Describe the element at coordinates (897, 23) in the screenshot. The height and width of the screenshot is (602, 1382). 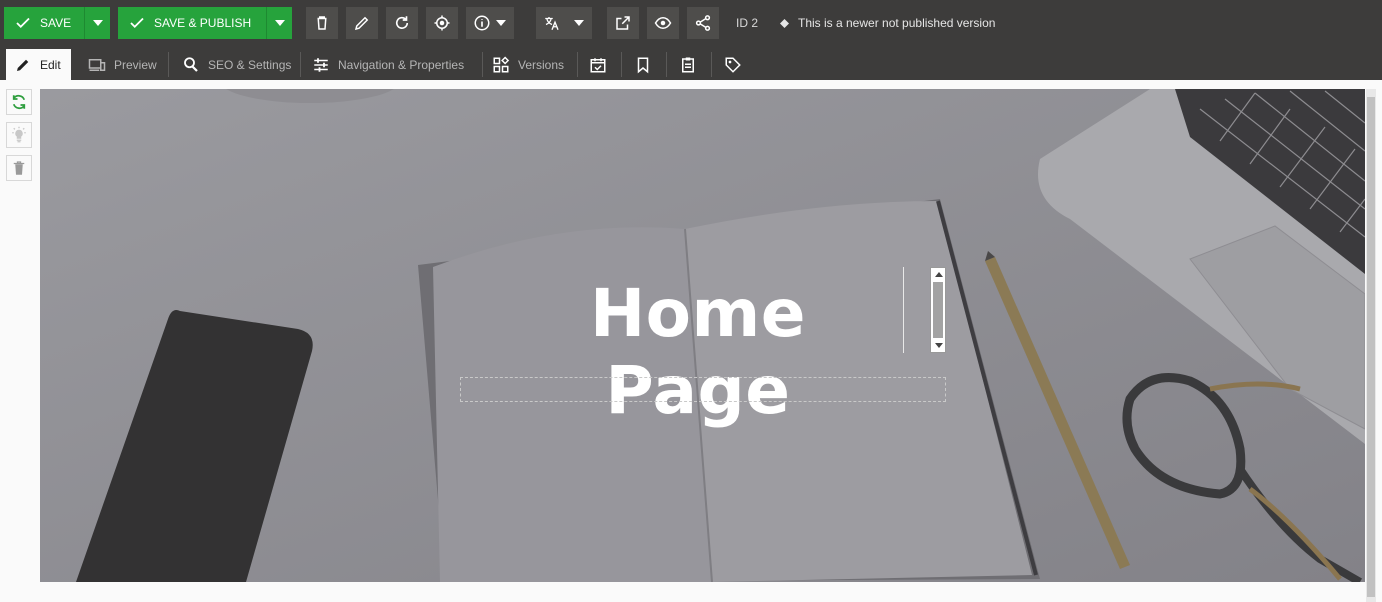
I see `version-status-text: This is a newer not published version` at that location.